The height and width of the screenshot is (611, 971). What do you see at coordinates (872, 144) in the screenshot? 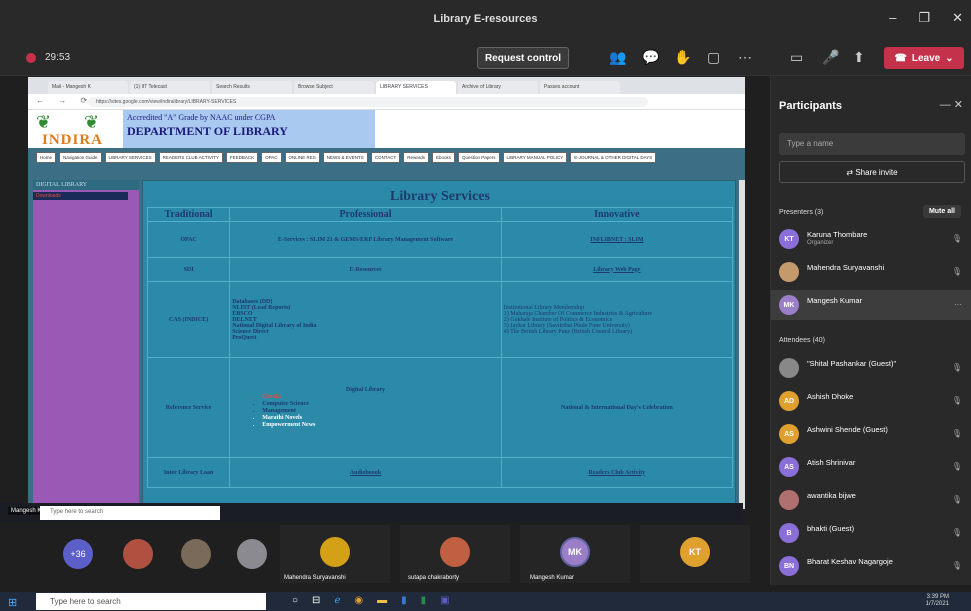
I see `participant-search: Type a name` at bounding box center [872, 144].